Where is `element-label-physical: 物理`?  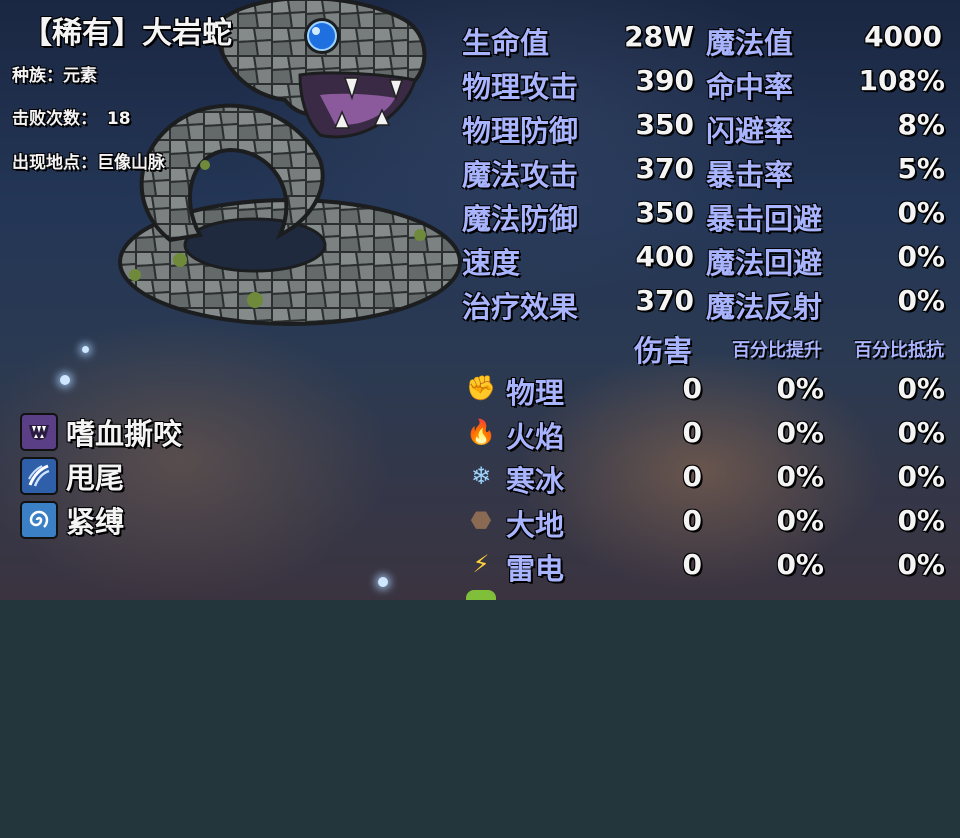 element-label-physical: 物理 is located at coordinates (535, 393).